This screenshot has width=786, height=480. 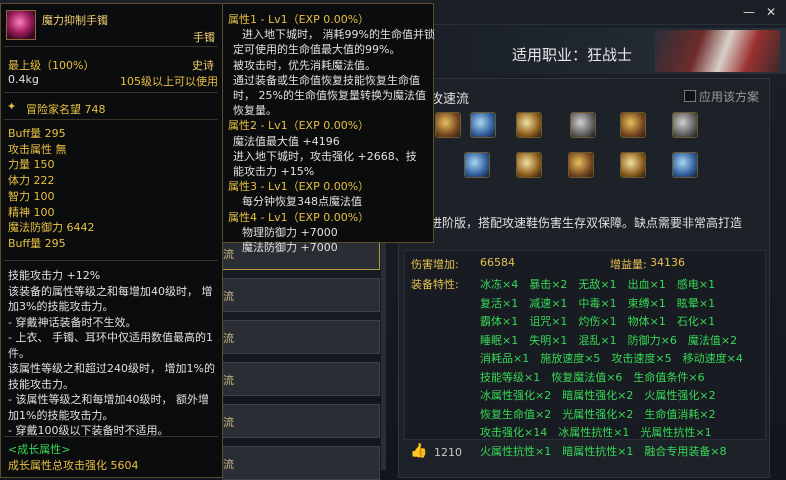 What do you see at coordinates (418, 451) in the screenshot?
I see `thumbs-up-icon: 👍` at bounding box center [418, 451].